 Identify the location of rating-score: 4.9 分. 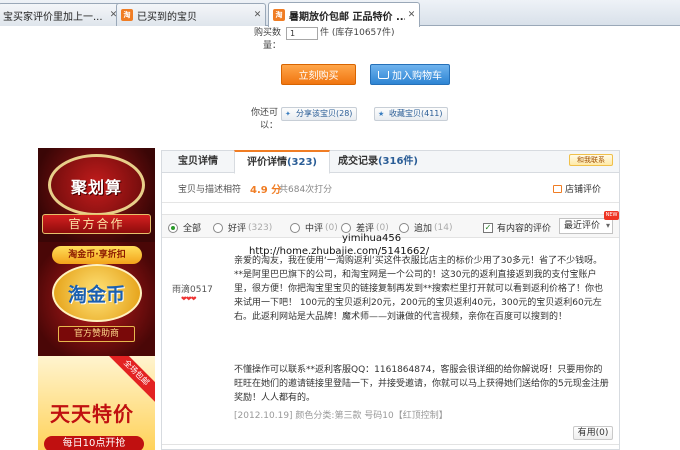
(266, 190).